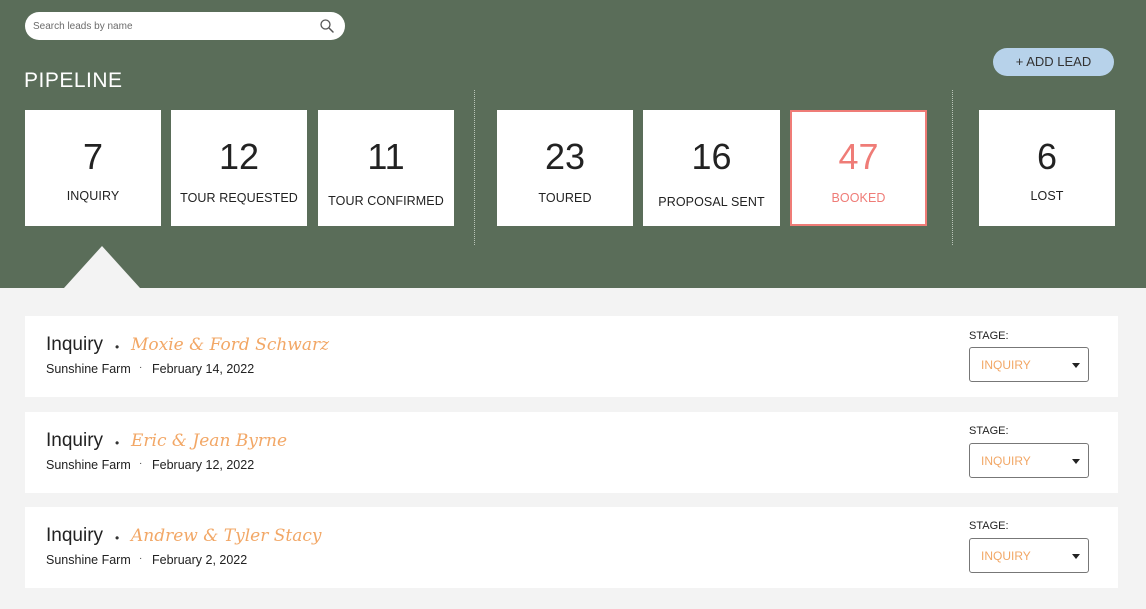 The width and height of the screenshot is (1146, 609). I want to click on pipeline-card-lost: 6 LOST, so click(1047, 168).